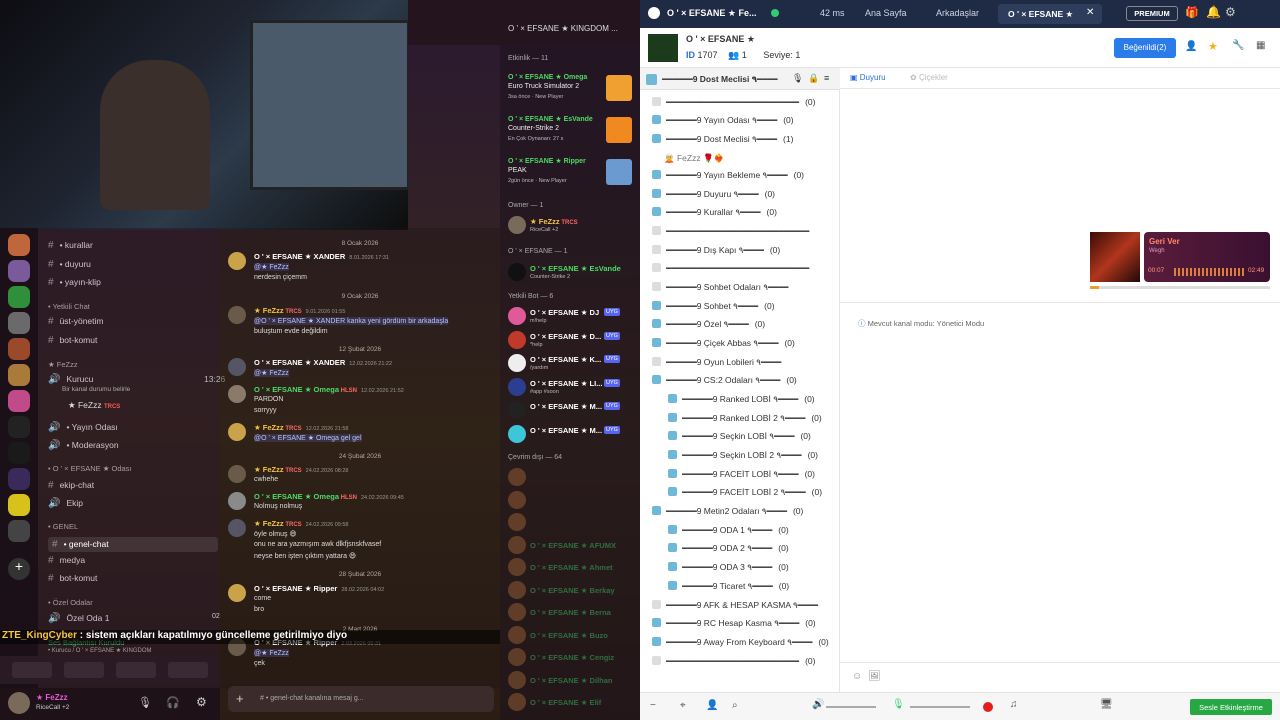 The height and width of the screenshot is (720, 1280). What do you see at coordinates (136, 670) in the screenshot?
I see `activity-button` at bounding box center [136, 670].